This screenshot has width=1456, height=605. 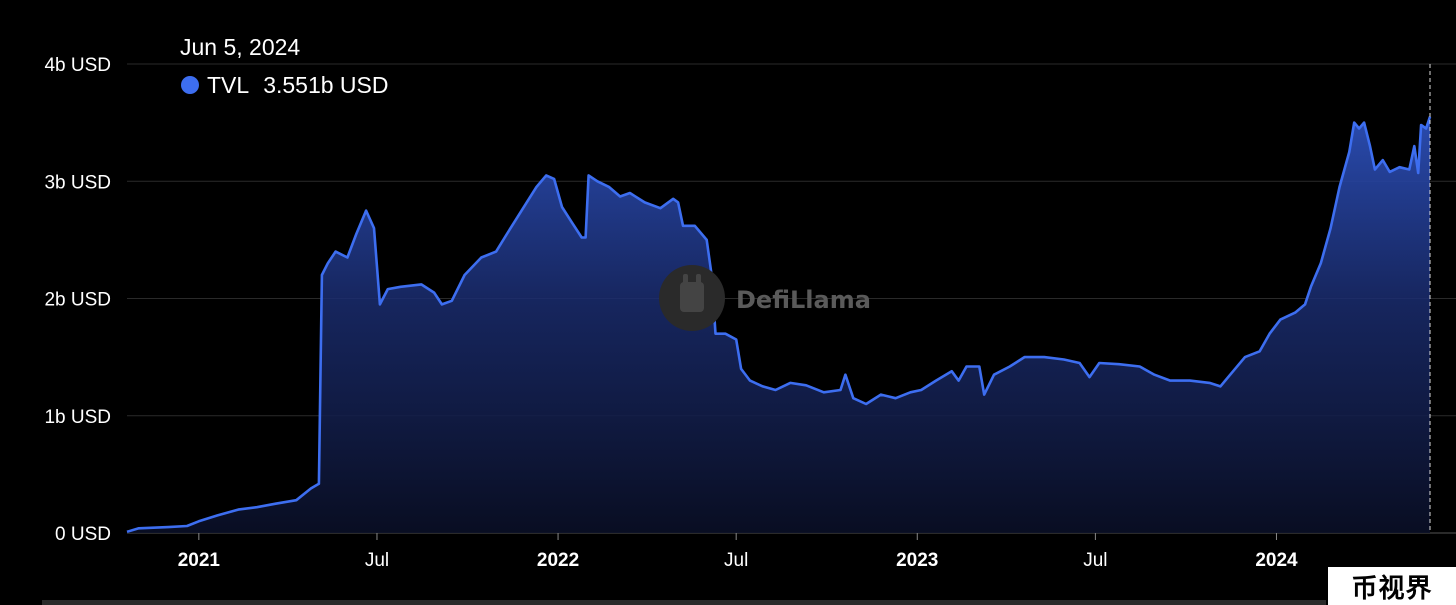 I want to click on tooltip-series-line: TVL 3.551b USD, so click(x=298, y=85).